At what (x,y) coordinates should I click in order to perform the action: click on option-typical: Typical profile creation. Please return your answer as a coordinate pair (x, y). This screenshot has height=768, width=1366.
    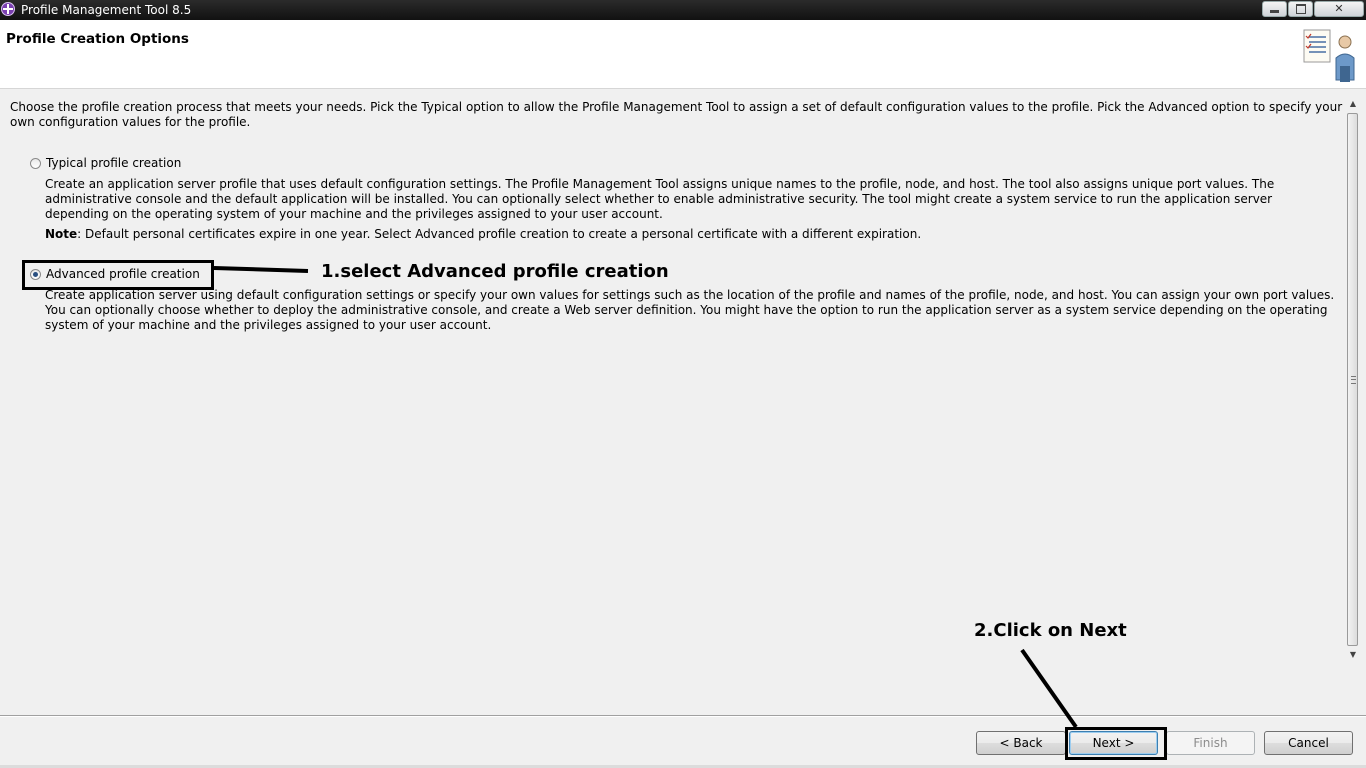
    Looking at the image, I should click on (105, 163).